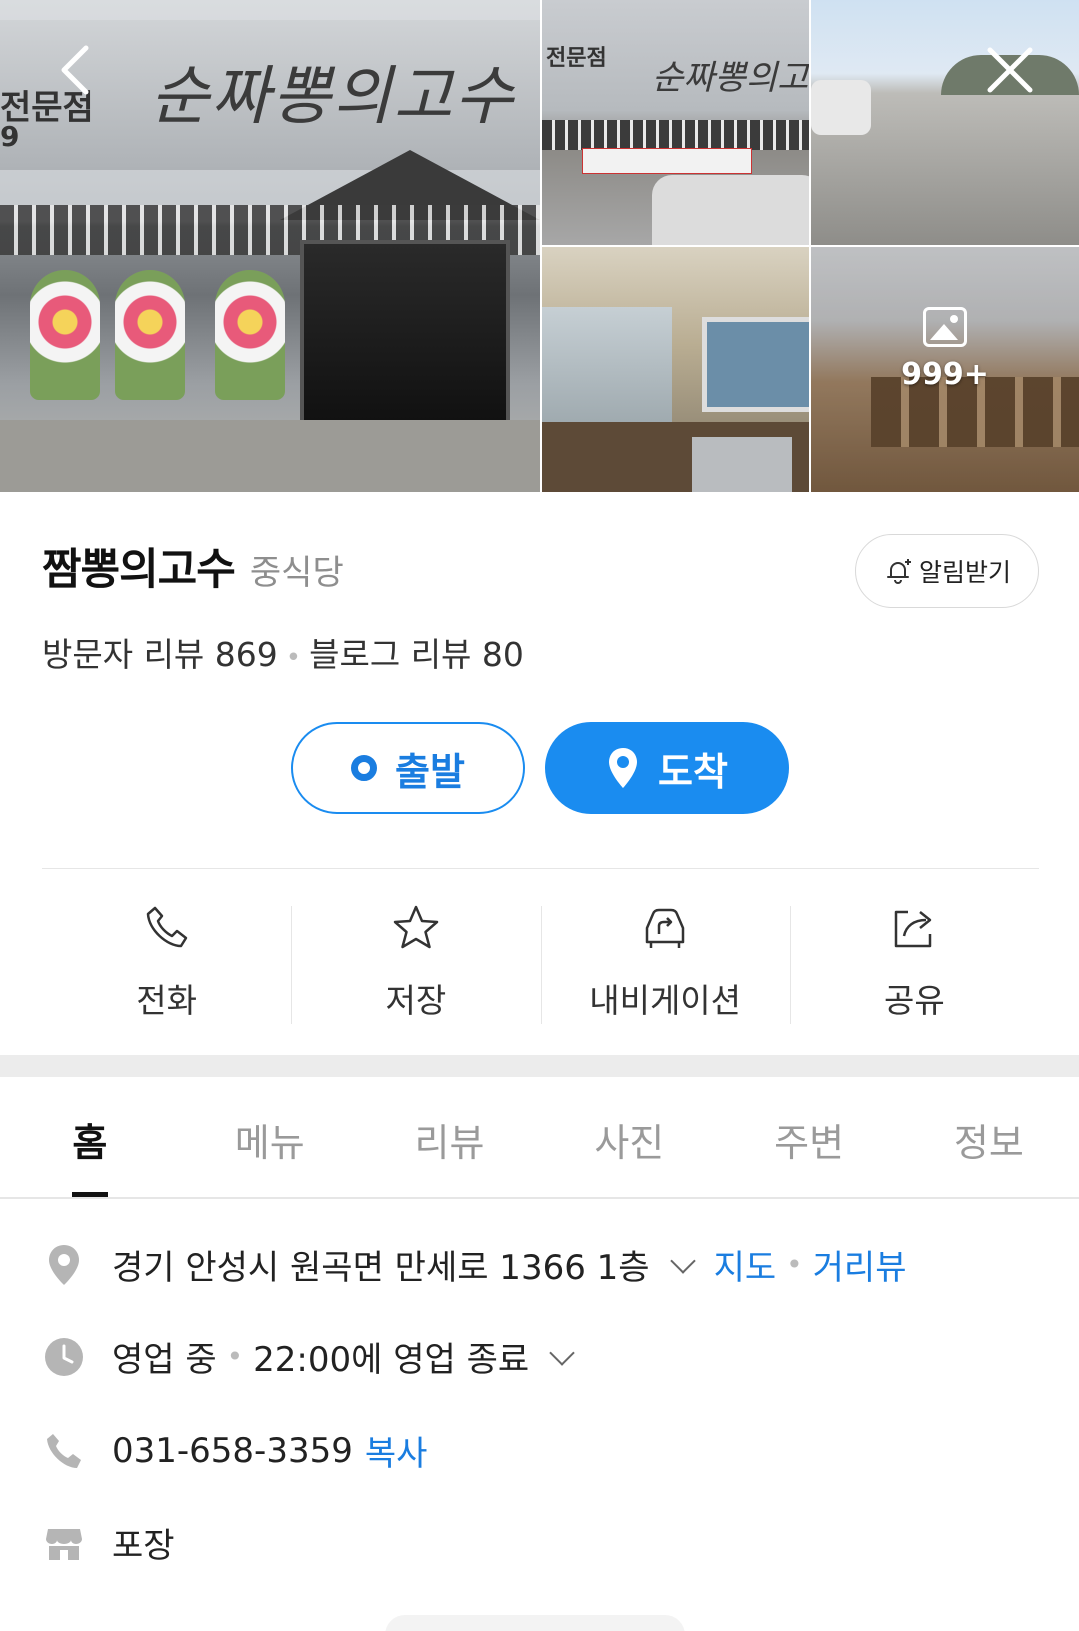 The height and width of the screenshot is (1631, 1079). I want to click on photo-count-number: 999+, so click(945, 374).